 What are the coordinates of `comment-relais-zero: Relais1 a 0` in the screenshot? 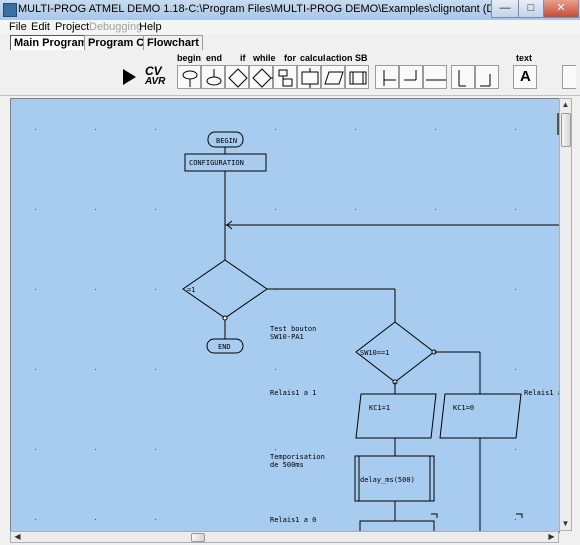 It's located at (293, 520).